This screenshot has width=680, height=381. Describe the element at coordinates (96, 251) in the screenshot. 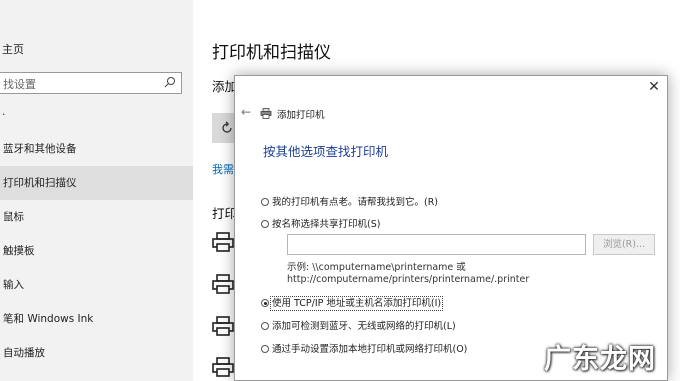

I see `sidebar-item-touchpad: 触摸板` at that location.